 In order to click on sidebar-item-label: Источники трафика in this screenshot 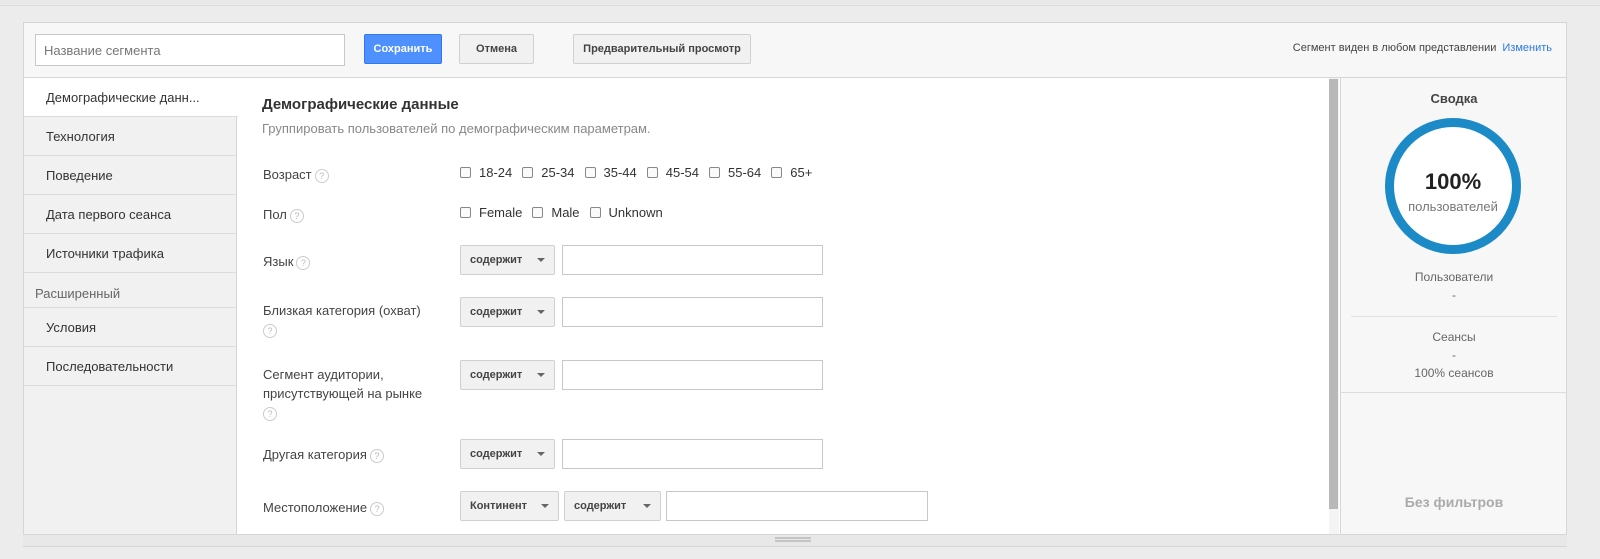, I will do `click(105, 253)`.